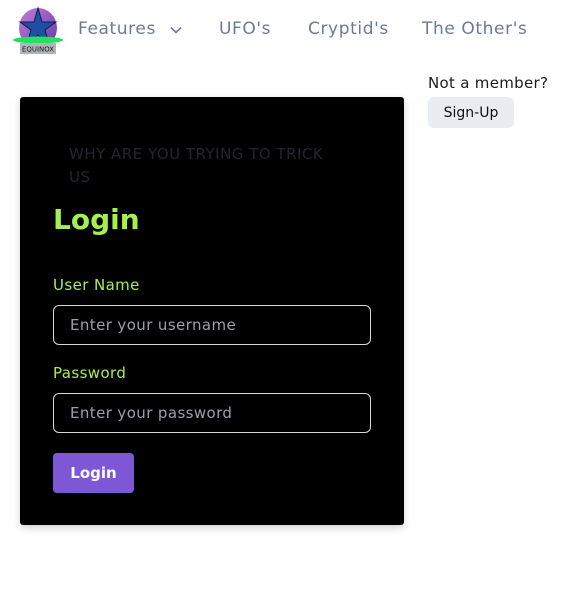 Image resolution: width=584 pixels, height=612 pixels. Describe the element at coordinates (212, 413) in the screenshot. I see `password-input` at that location.